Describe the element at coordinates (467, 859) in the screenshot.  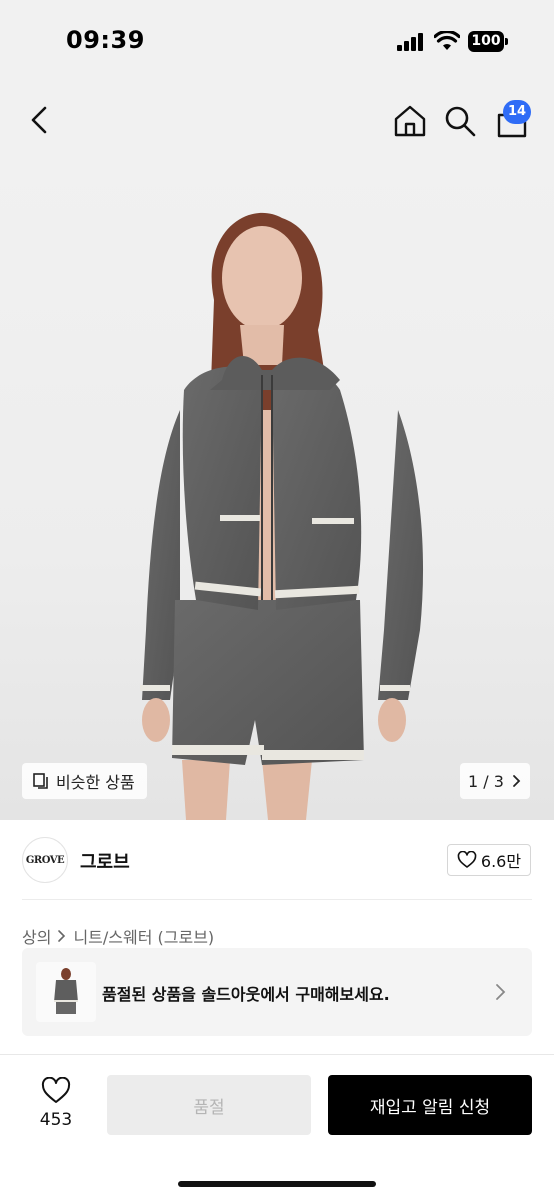
I see `heart-icon` at that location.